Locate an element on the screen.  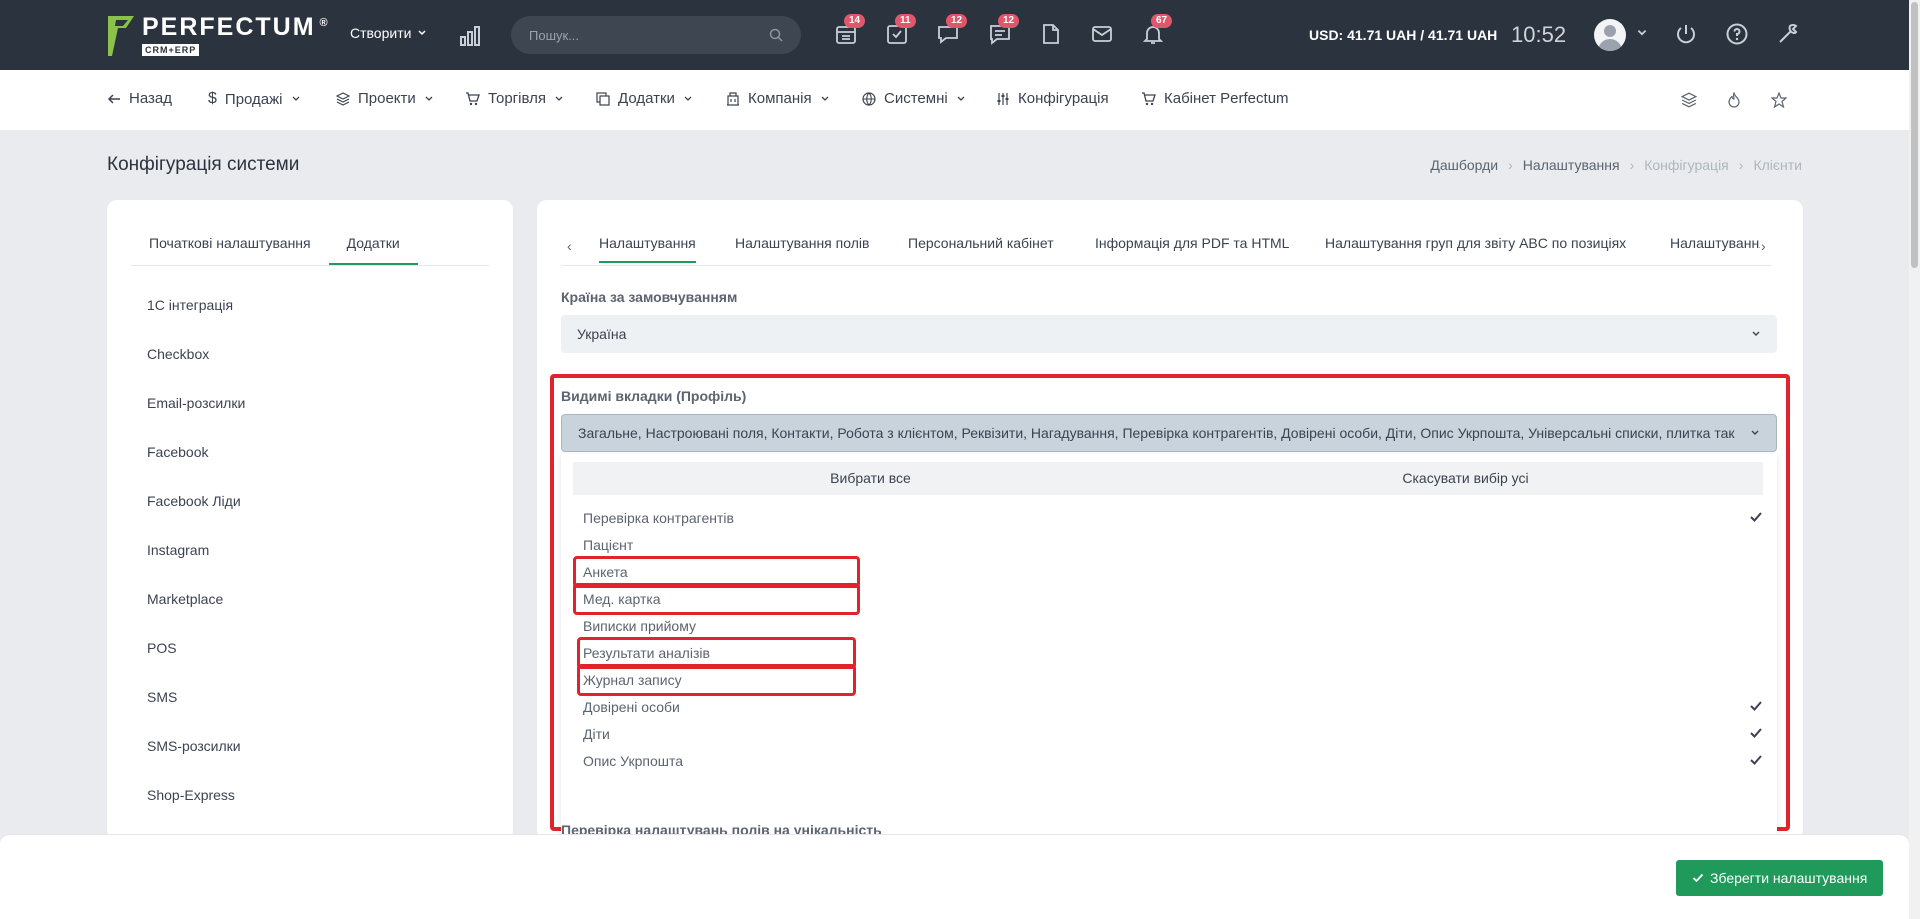
menu-company-label: Компанія is located at coordinates (780, 98).